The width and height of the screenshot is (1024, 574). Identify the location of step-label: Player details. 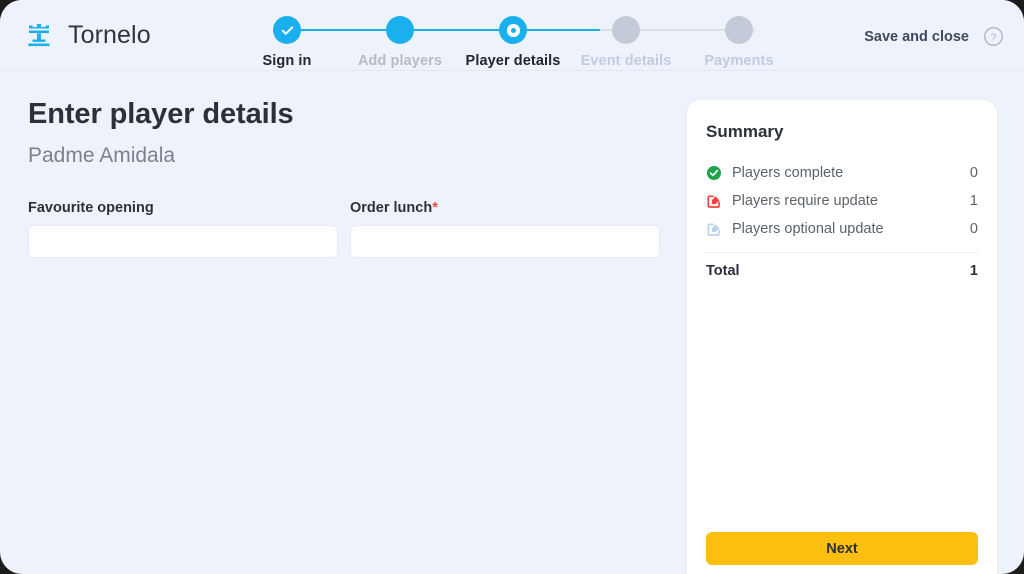
(513, 61).